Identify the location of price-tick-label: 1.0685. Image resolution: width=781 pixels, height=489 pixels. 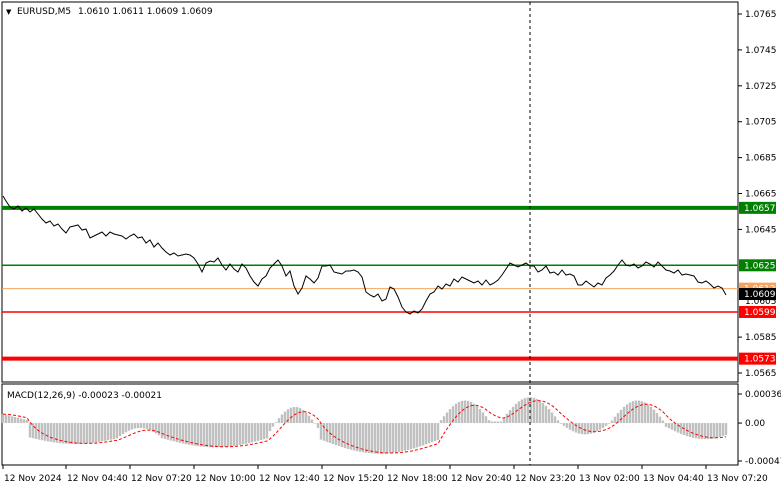
(761, 159).